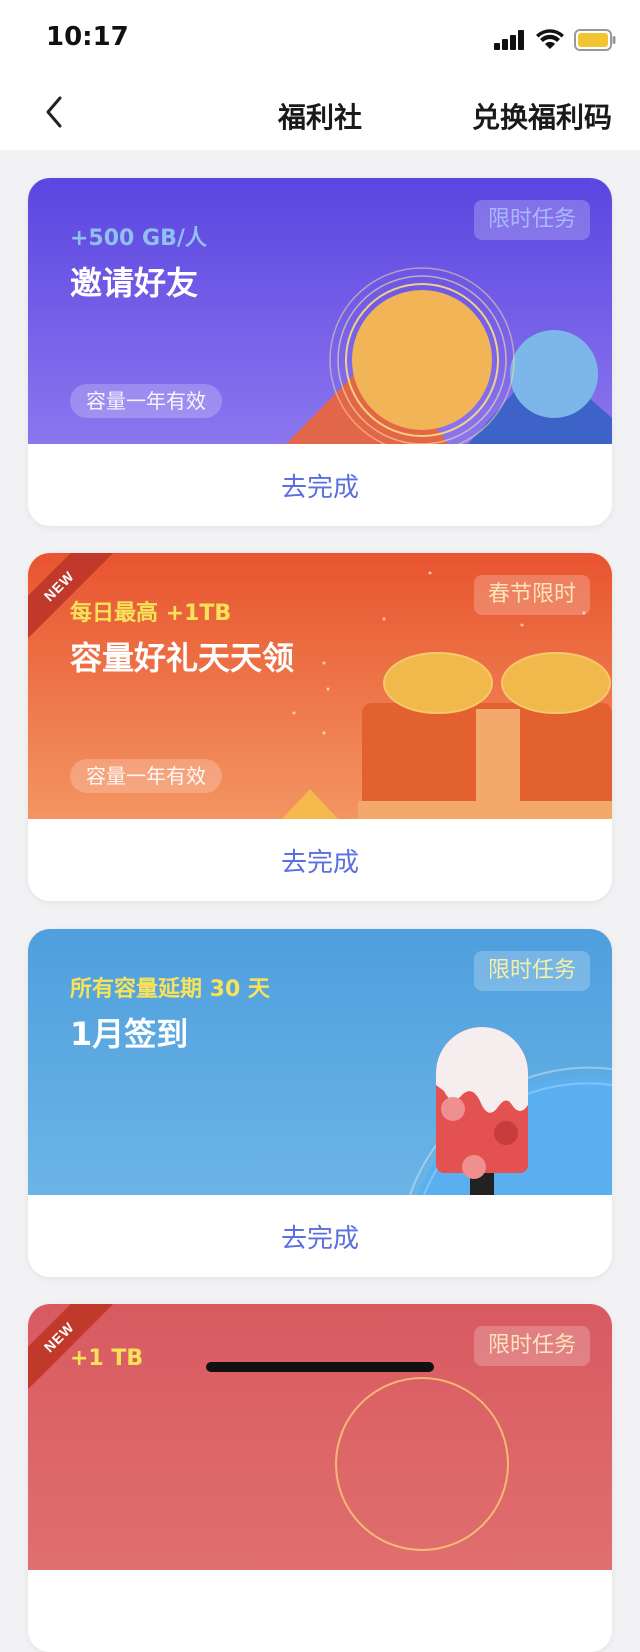 This screenshot has height=1652, width=640. I want to click on cellular-signal-icon, so click(509, 40).